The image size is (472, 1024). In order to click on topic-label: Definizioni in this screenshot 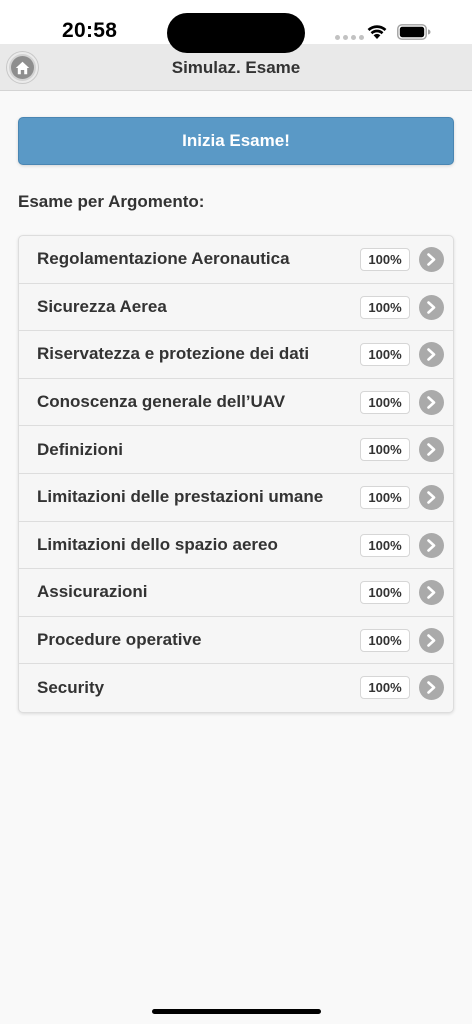, I will do `click(80, 449)`.